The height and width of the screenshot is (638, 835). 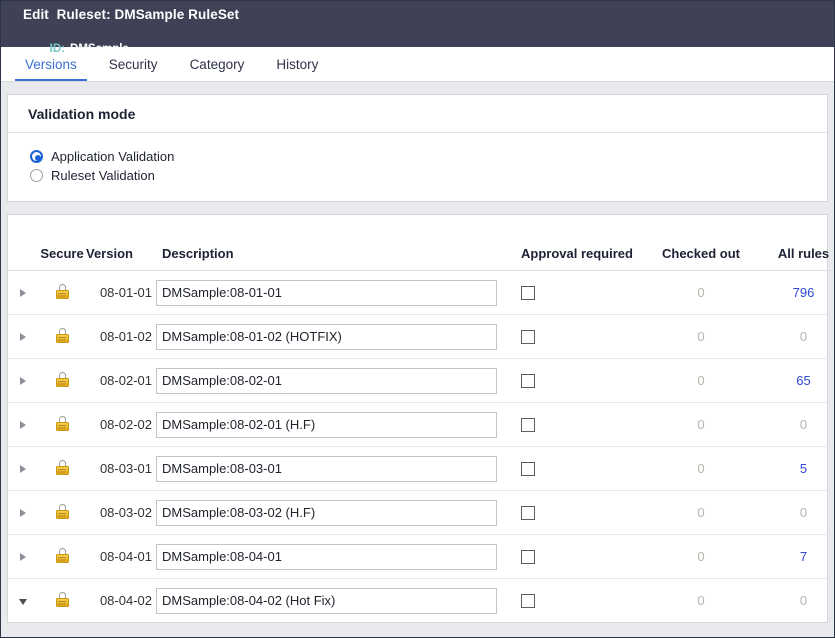 I want to click on all-rules-value: 796, so click(x=804, y=292).